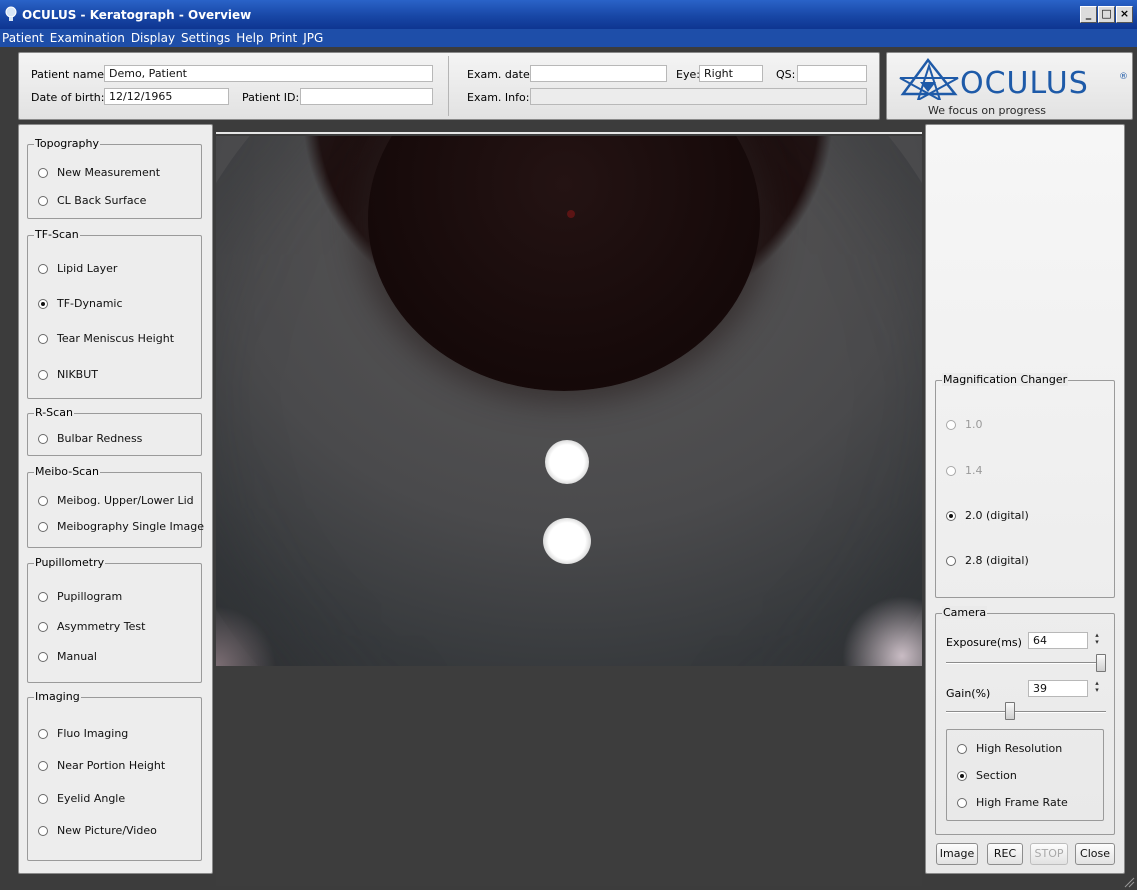 This screenshot has width=1137, height=890. Describe the element at coordinates (1097, 688) in the screenshot. I see `gain-spin-arrows-icon: ▴ ▾` at that location.